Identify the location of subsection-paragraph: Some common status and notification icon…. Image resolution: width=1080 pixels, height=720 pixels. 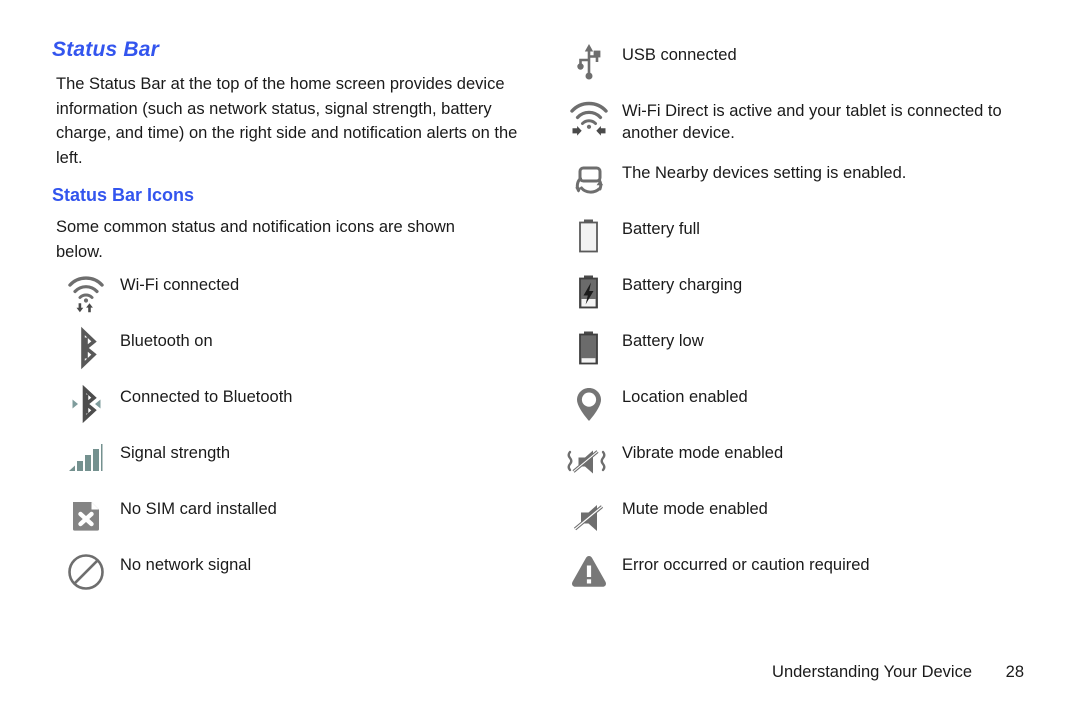
(255, 239).